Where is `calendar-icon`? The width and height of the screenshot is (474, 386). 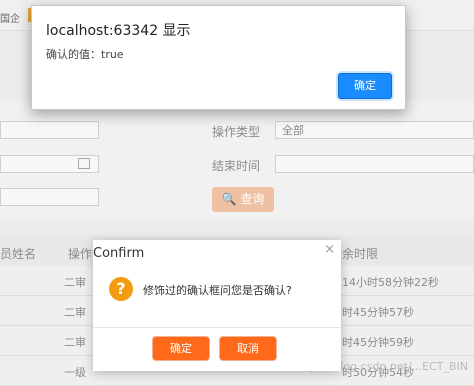
calendar-icon is located at coordinates (84, 163).